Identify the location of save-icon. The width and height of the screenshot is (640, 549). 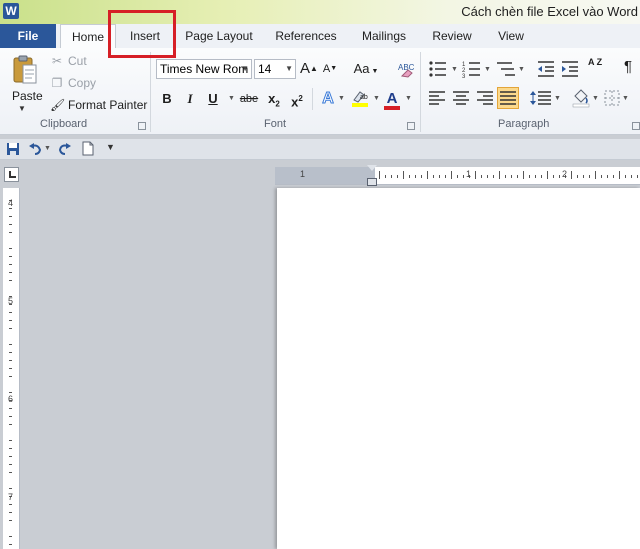
(13, 149).